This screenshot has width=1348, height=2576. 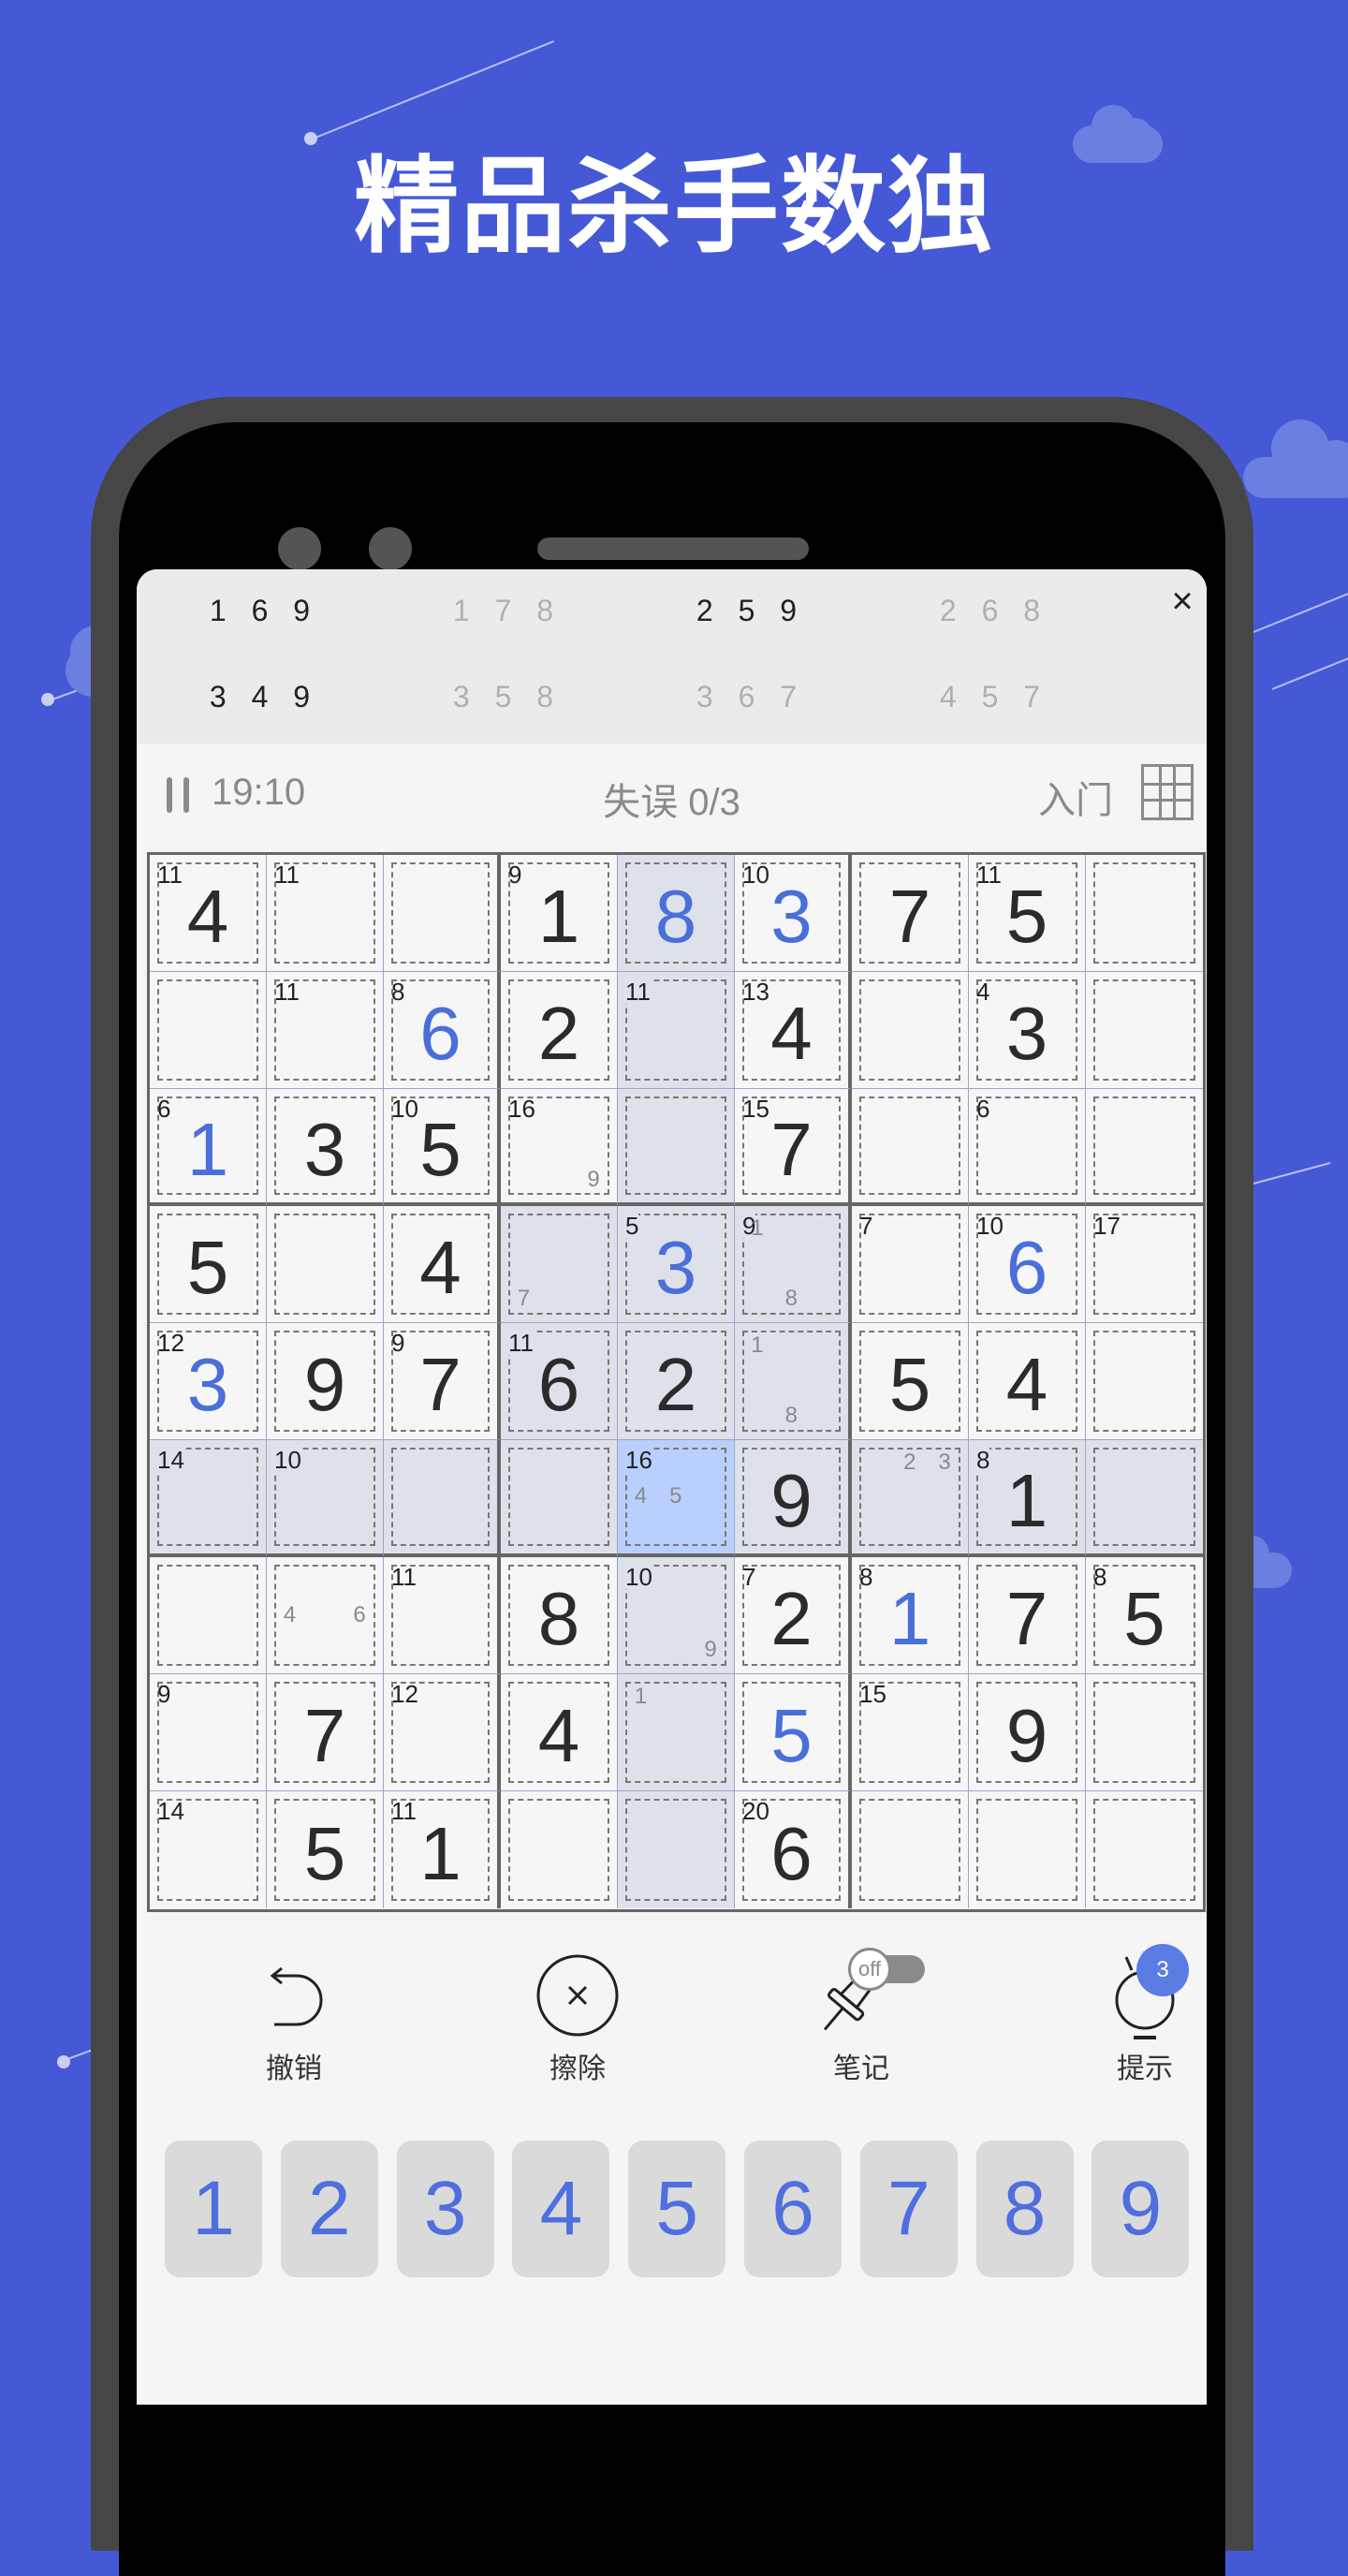 What do you see at coordinates (1025, 2209) in the screenshot?
I see `number-key-8: 8` at bounding box center [1025, 2209].